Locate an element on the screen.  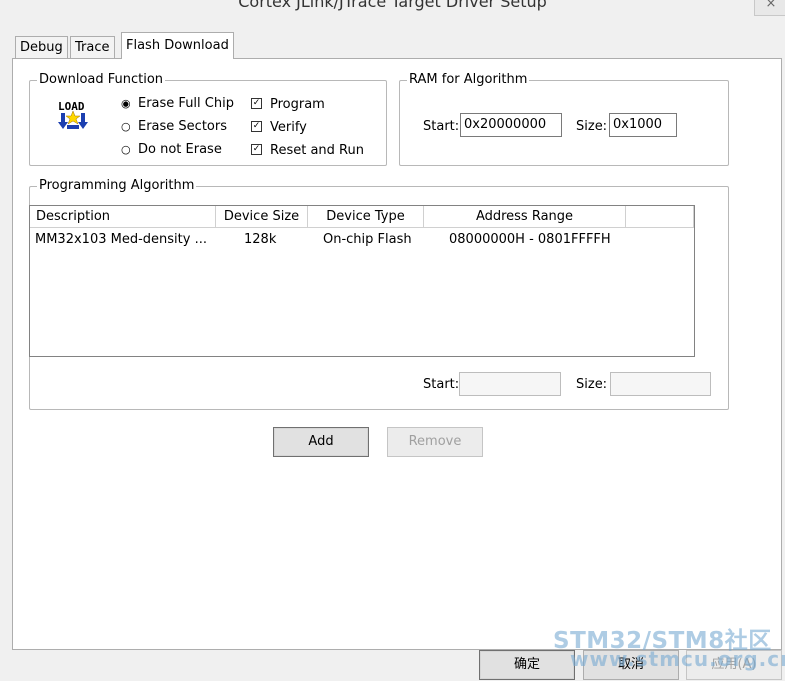
load-icon: LOAD is located at coordinates (73, 114).